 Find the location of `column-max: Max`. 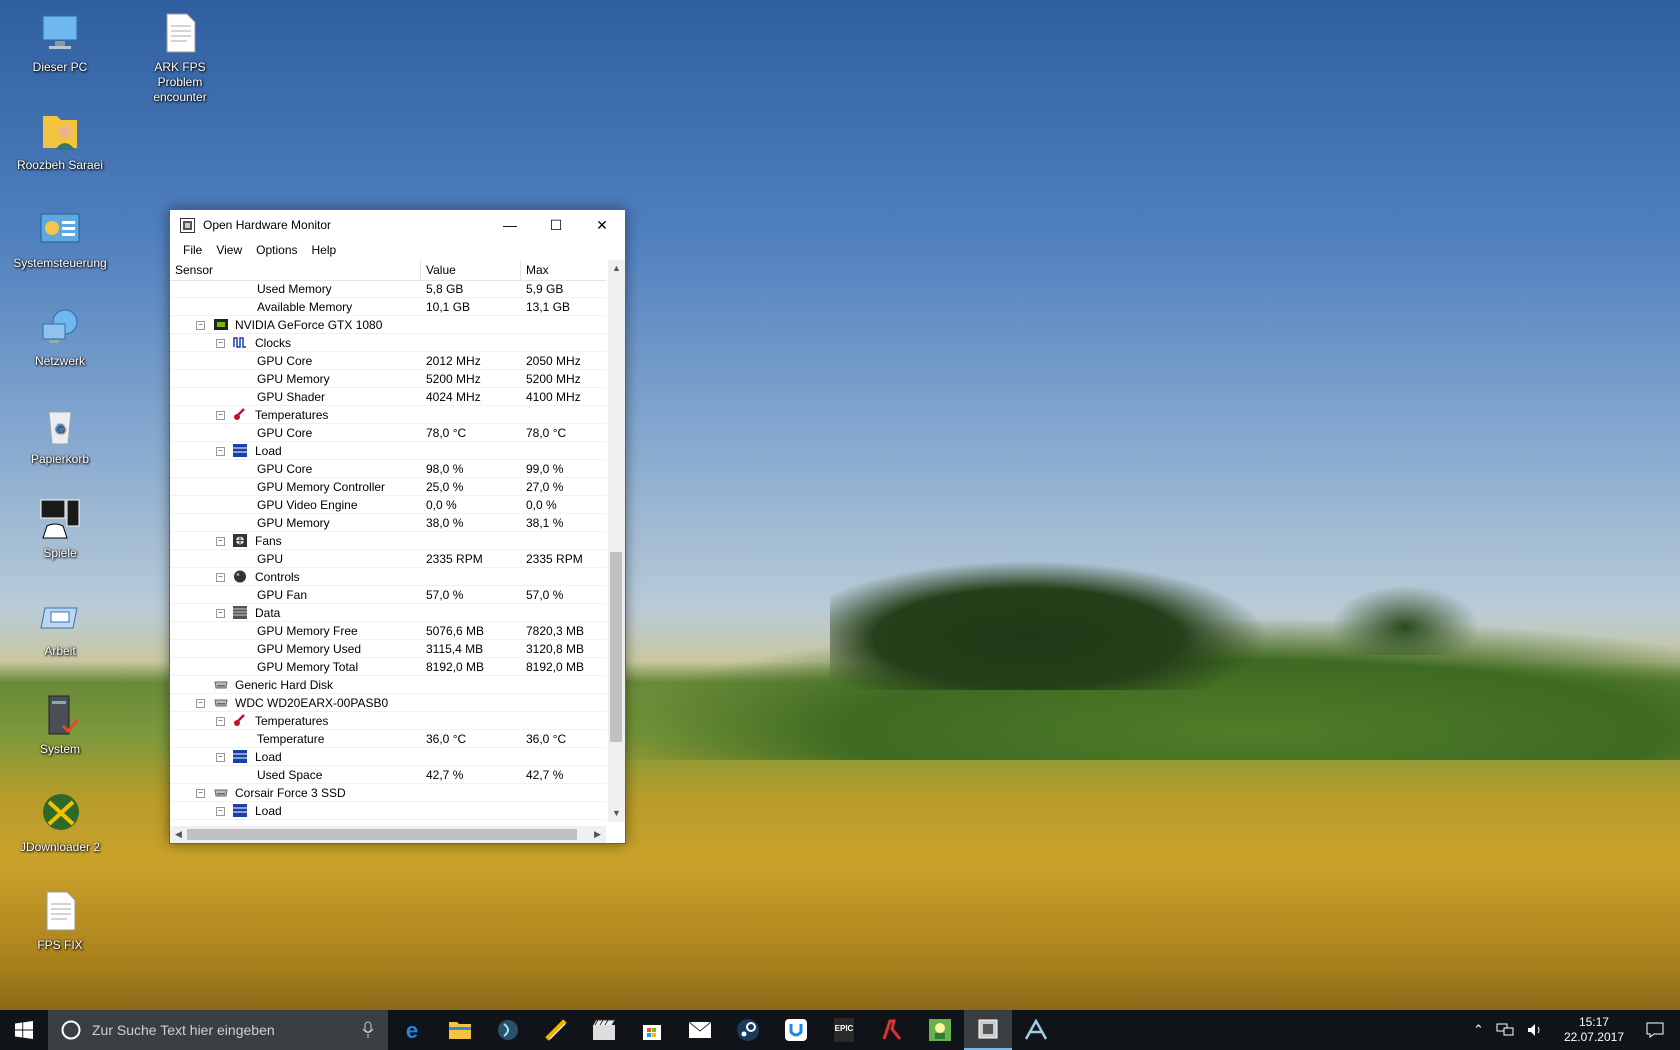

column-max: Max is located at coordinates (563, 270).